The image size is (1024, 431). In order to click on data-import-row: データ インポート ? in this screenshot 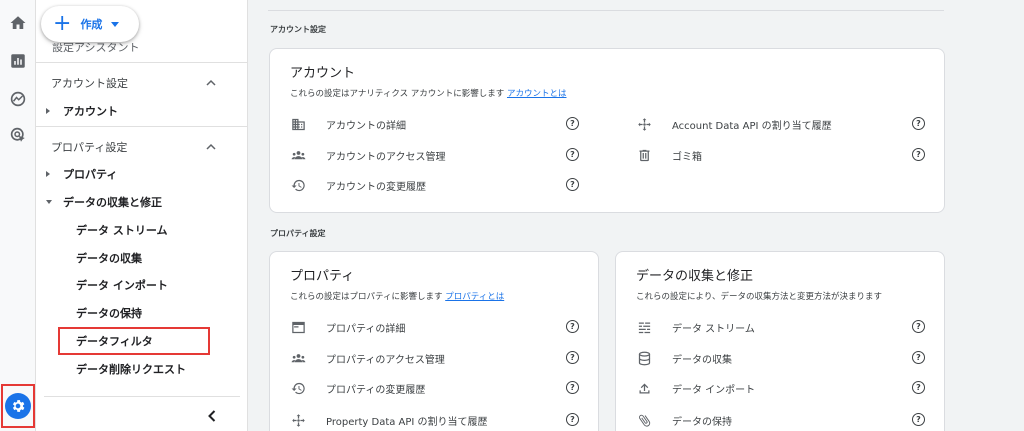, I will do `click(781, 388)`.